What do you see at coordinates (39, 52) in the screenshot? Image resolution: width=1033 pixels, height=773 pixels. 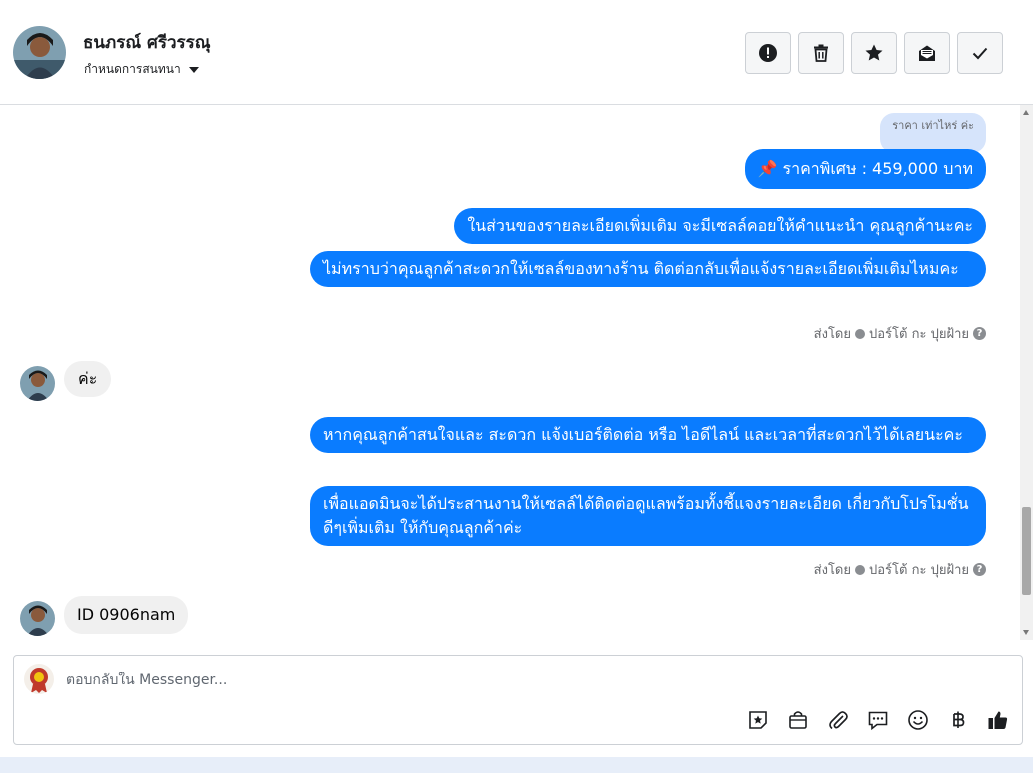 I see `contact-avatar` at bounding box center [39, 52].